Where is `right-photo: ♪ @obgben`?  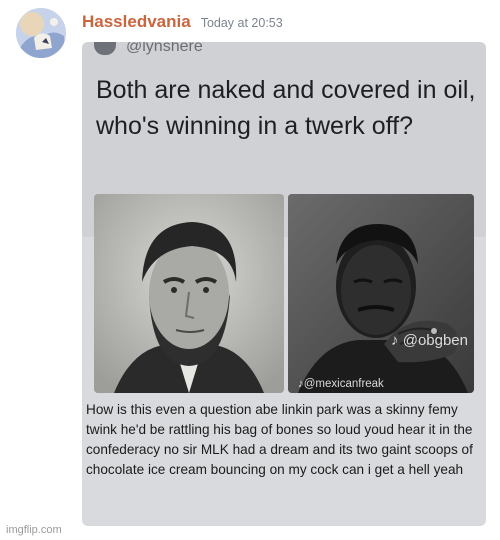
right-photo: ♪ @obgben is located at coordinates (381, 293).